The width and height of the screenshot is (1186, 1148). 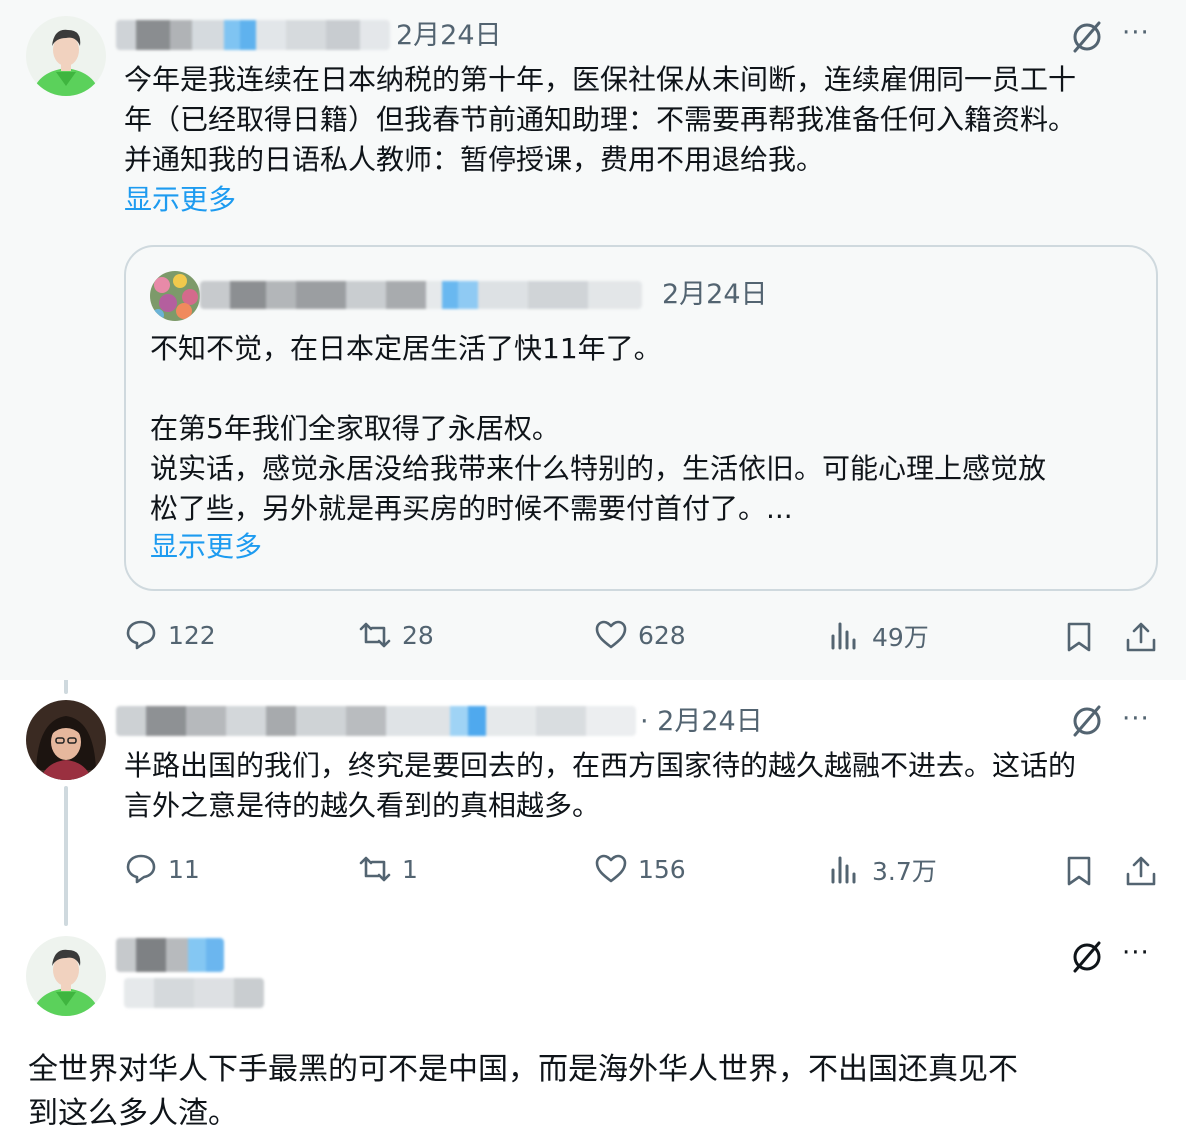 I want to click on post-date: 2月24日, so click(x=449, y=36).